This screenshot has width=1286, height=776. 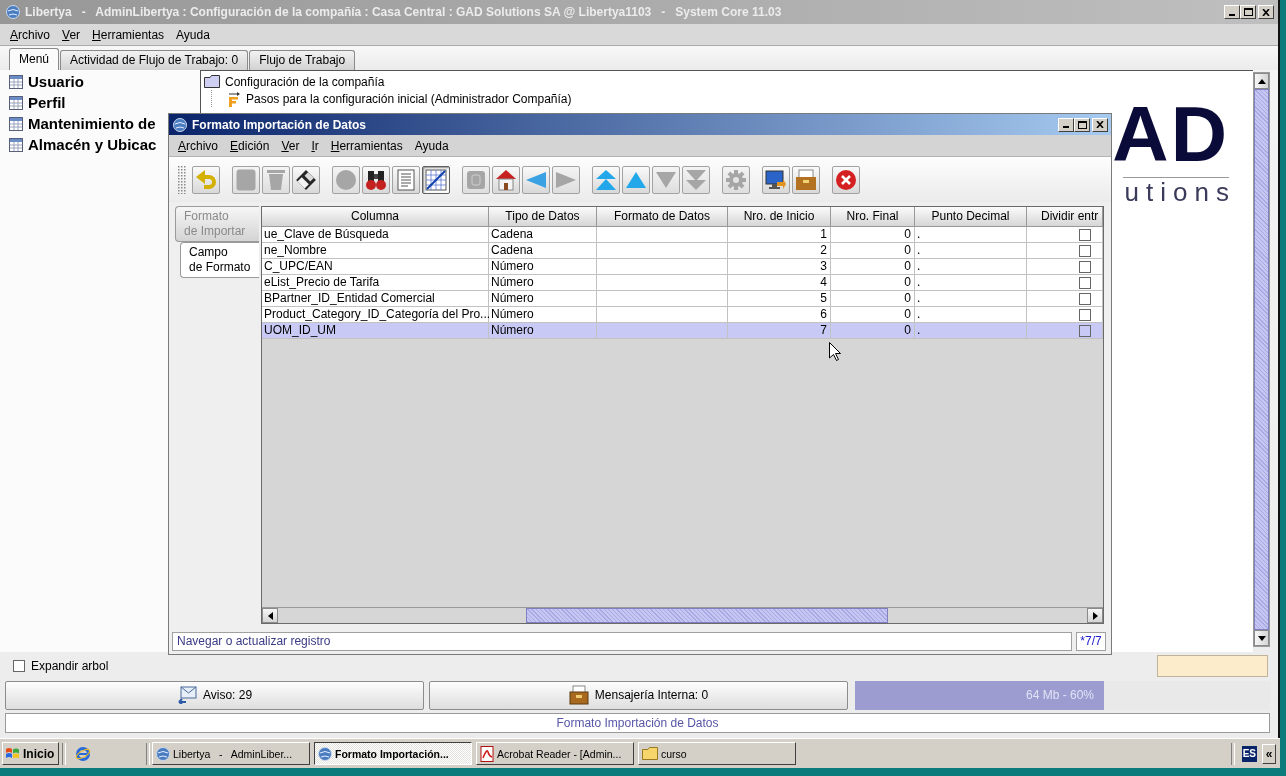 I want to click on column-header: Tipo de Datos, so click(x=543, y=217).